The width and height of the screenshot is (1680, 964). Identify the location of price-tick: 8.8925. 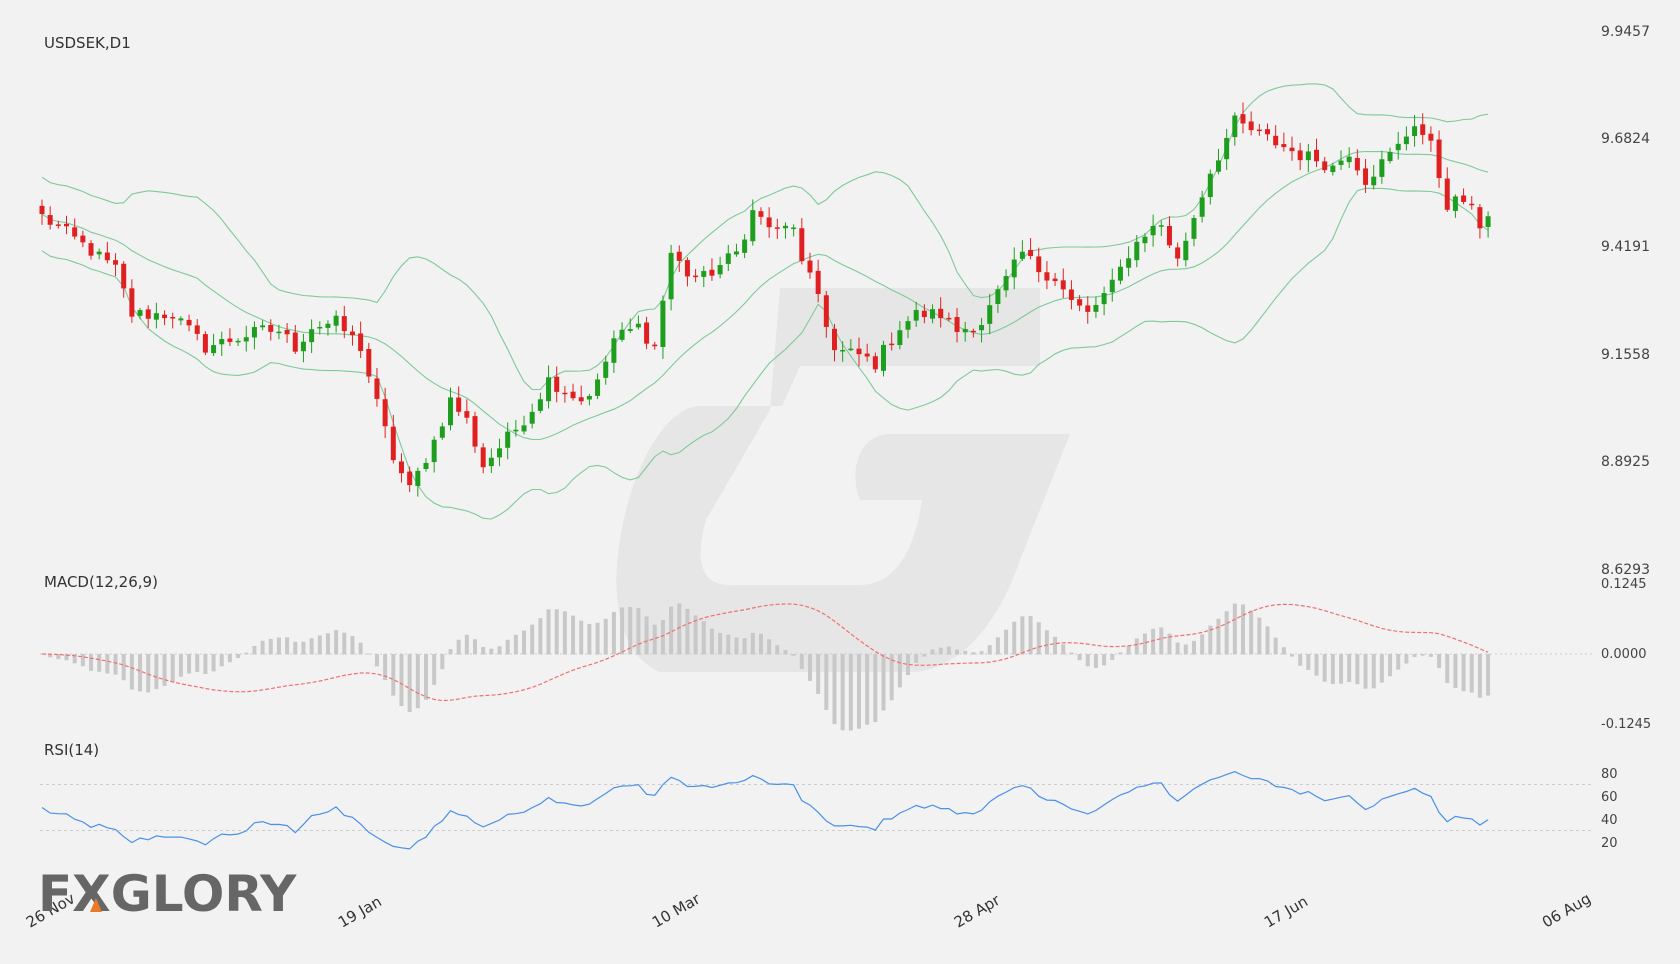
(1625, 462).